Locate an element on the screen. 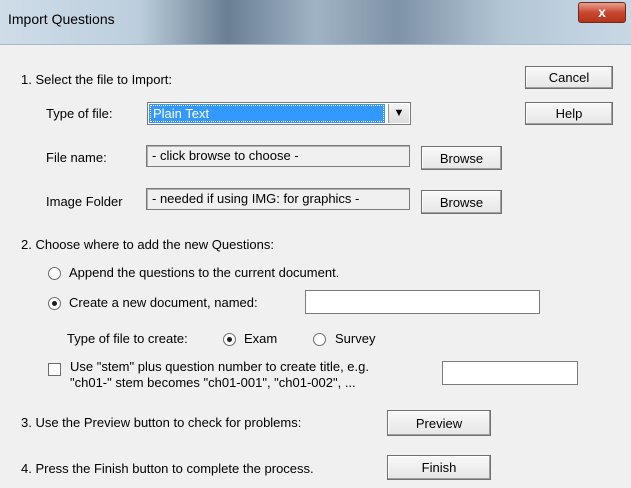 The width and height of the screenshot is (631, 488). use-stem-checkbox is located at coordinates (54, 369).